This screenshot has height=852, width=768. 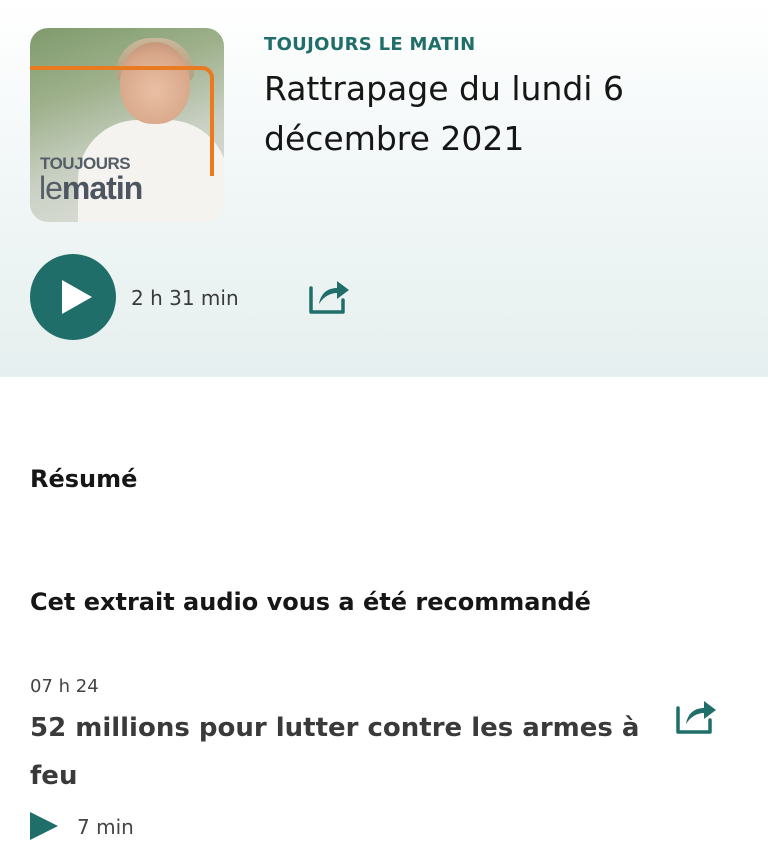 What do you see at coordinates (444, 113) in the screenshot?
I see `episode-title: Rattrapage du lundi 6 décembre 2021` at bounding box center [444, 113].